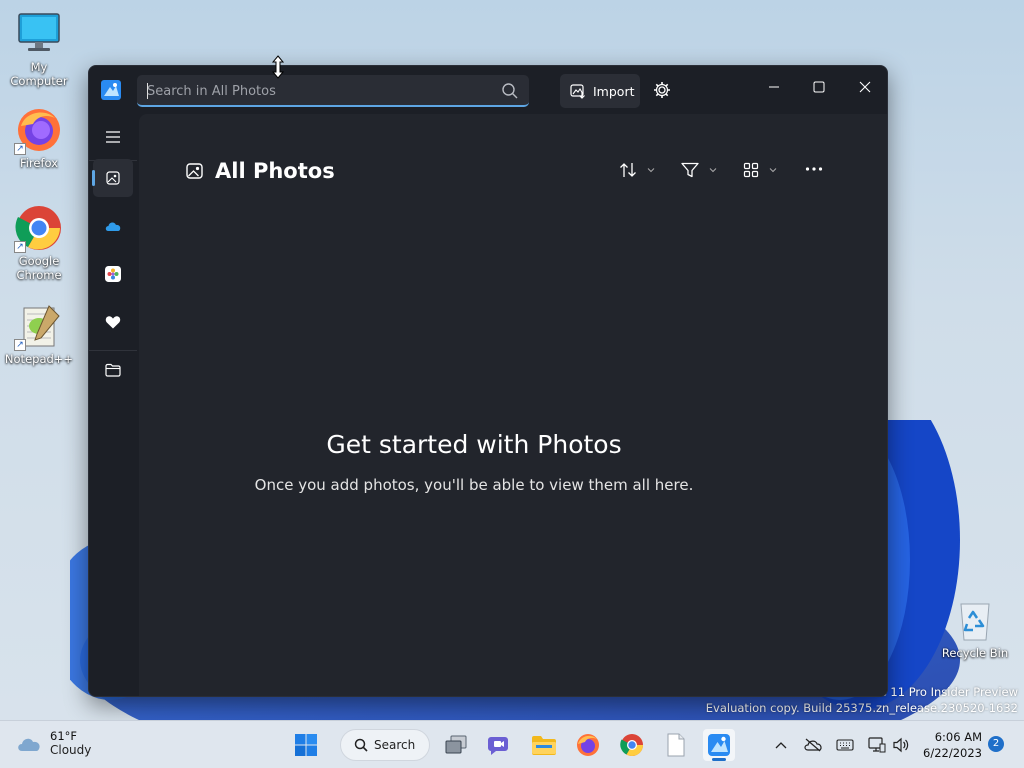 This screenshot has height=768, width=1024. I want to click on active-app-indicator, so click(719, 759).